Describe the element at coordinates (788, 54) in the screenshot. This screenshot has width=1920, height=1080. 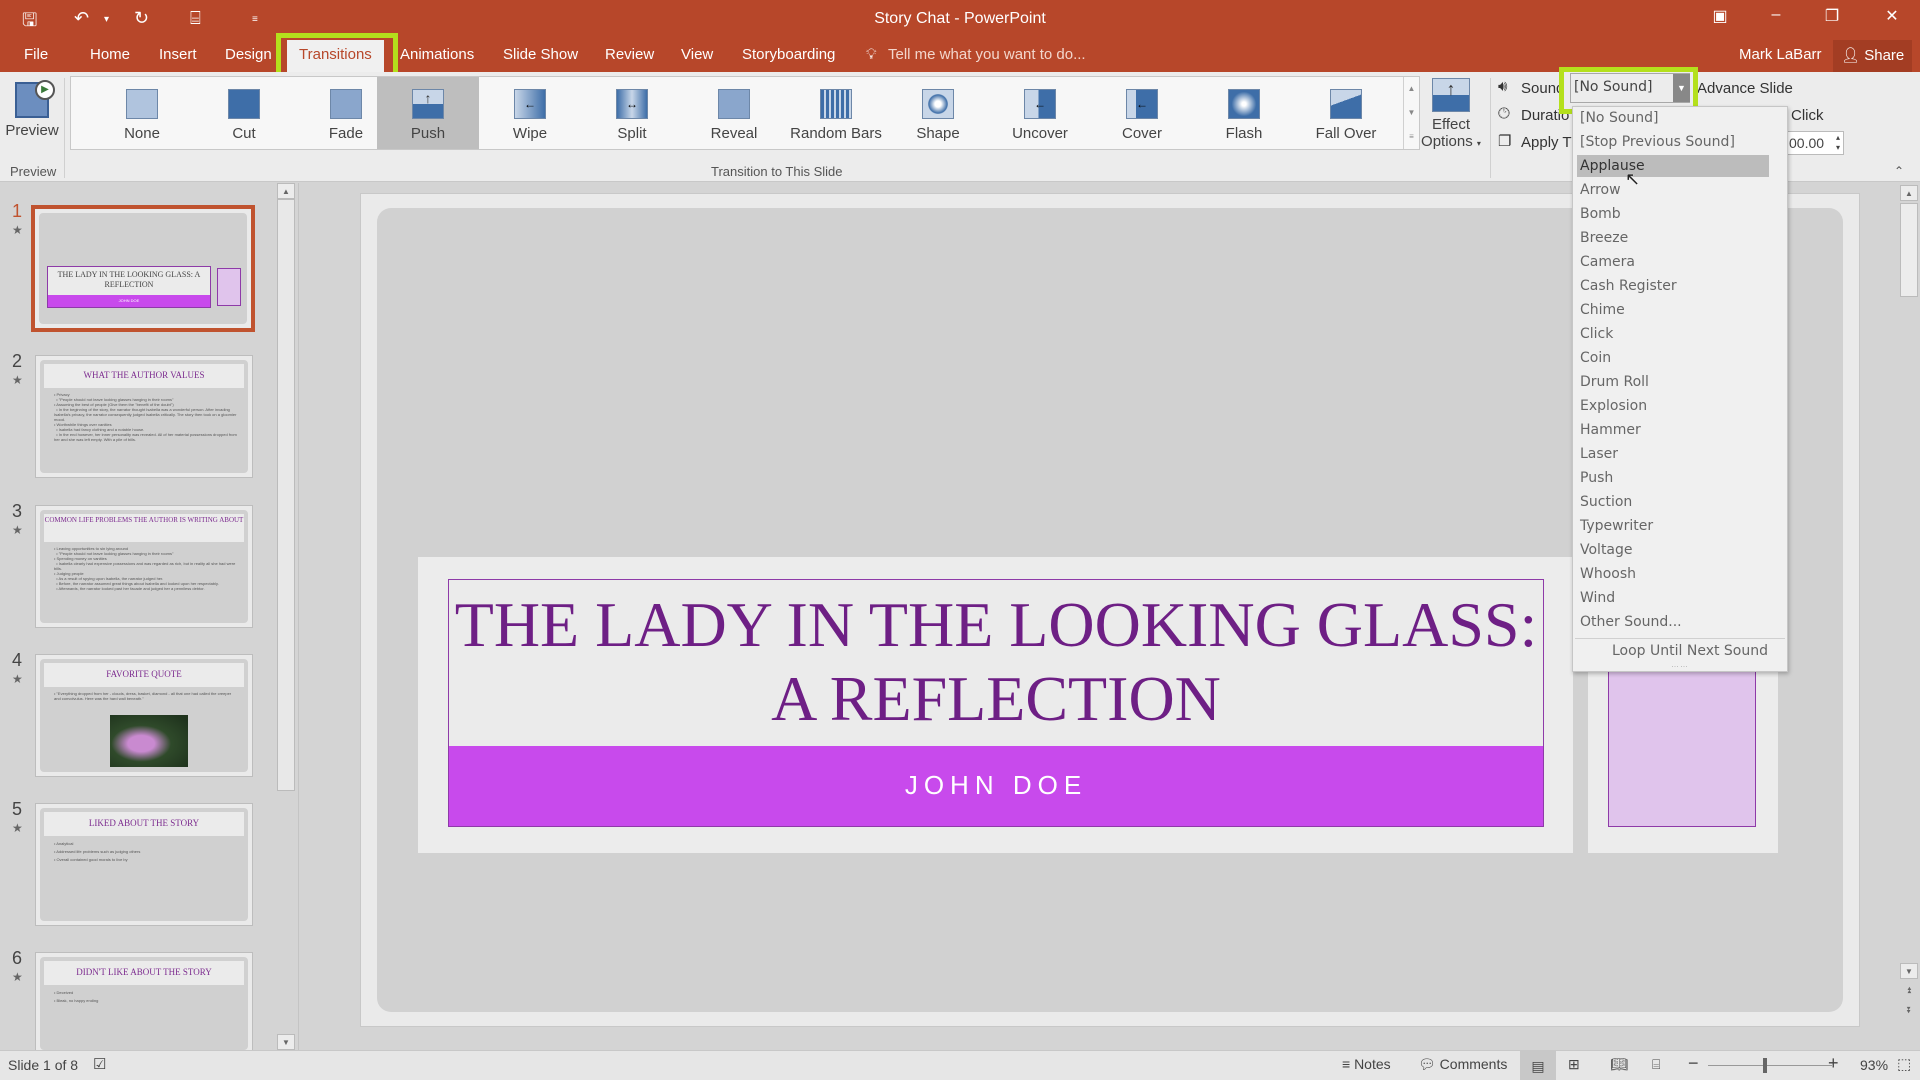
I see `tab-storyboarding: Storyboarding` at that location.